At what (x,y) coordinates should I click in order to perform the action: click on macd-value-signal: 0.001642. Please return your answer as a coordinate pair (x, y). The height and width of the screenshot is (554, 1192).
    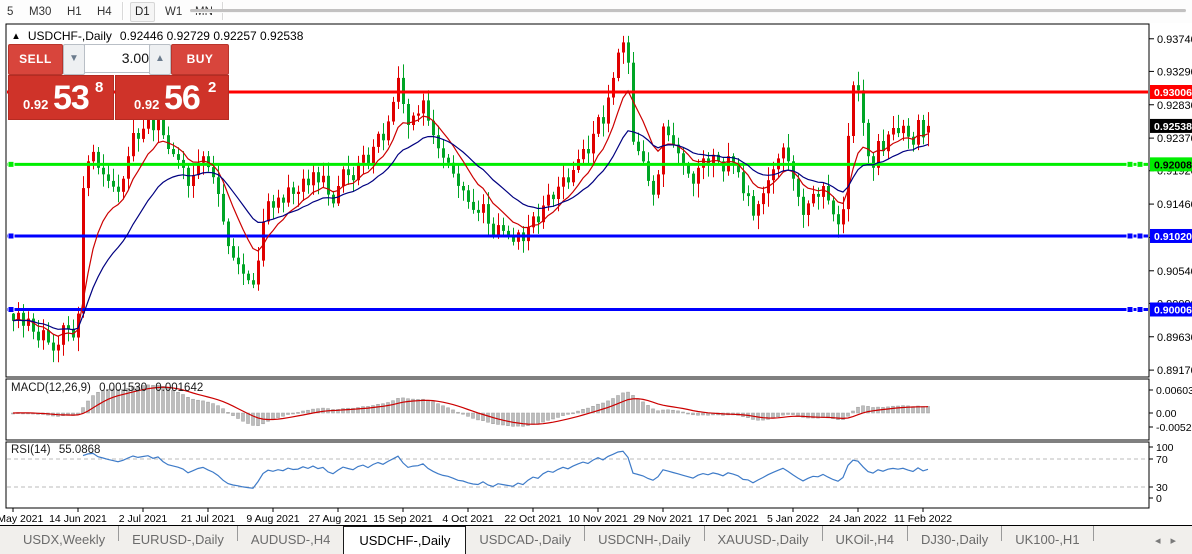
    Looking at the image, I should click on (179, 388).